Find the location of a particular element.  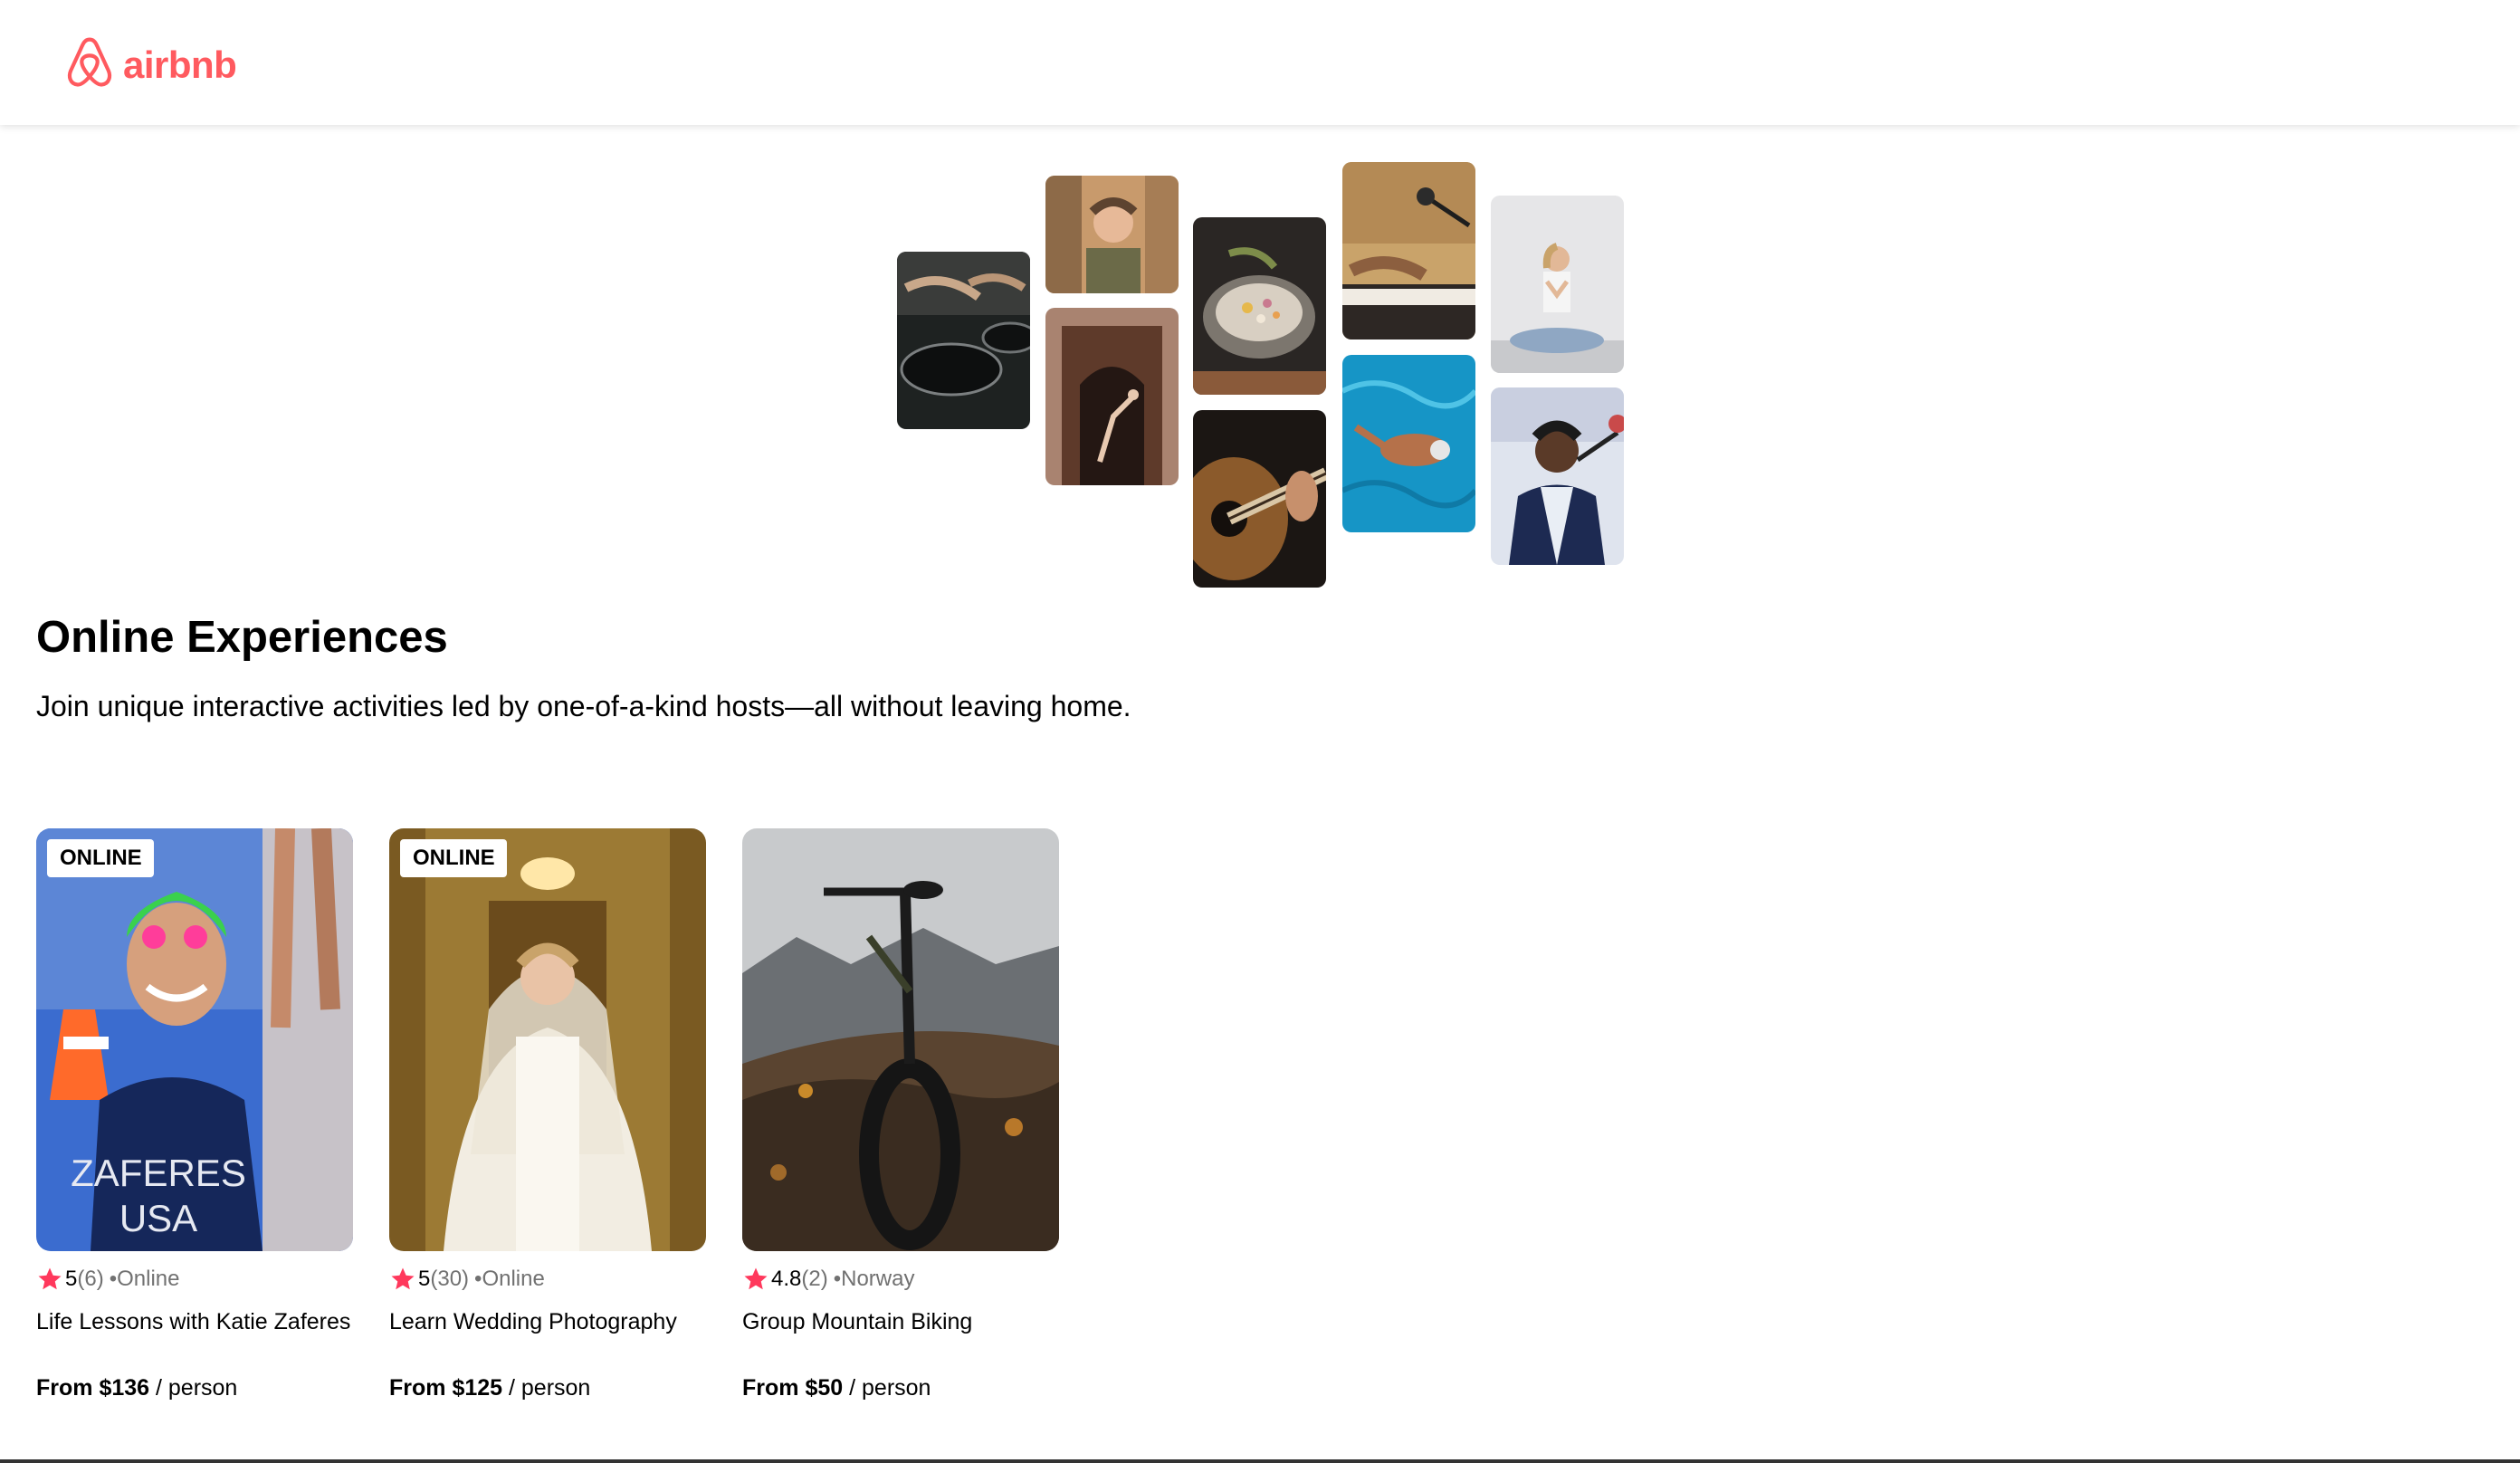

page-bottom-divider is located at coordinates (1260, 1461).